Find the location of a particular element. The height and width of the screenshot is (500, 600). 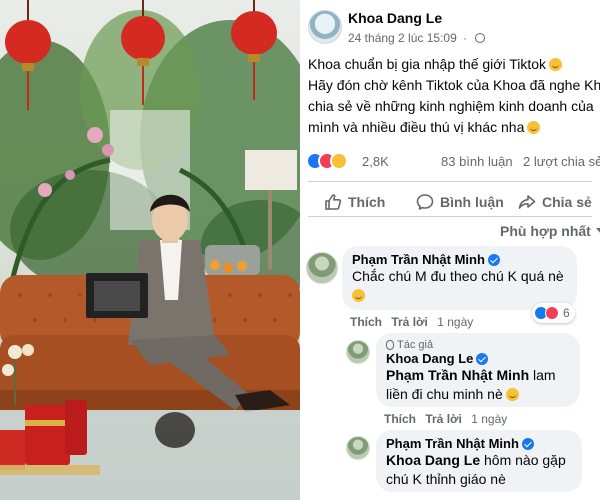

like-button: Thích is located at coordinates (354, 202).